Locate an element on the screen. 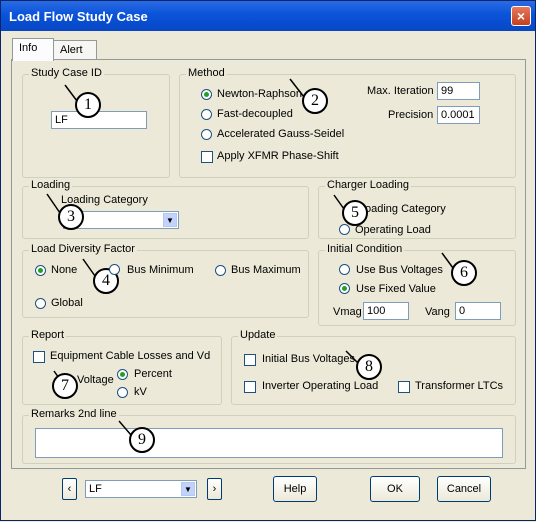 This screenshot has width=536, height=522. callout-1: 1 is located at coordinates (88, 105).